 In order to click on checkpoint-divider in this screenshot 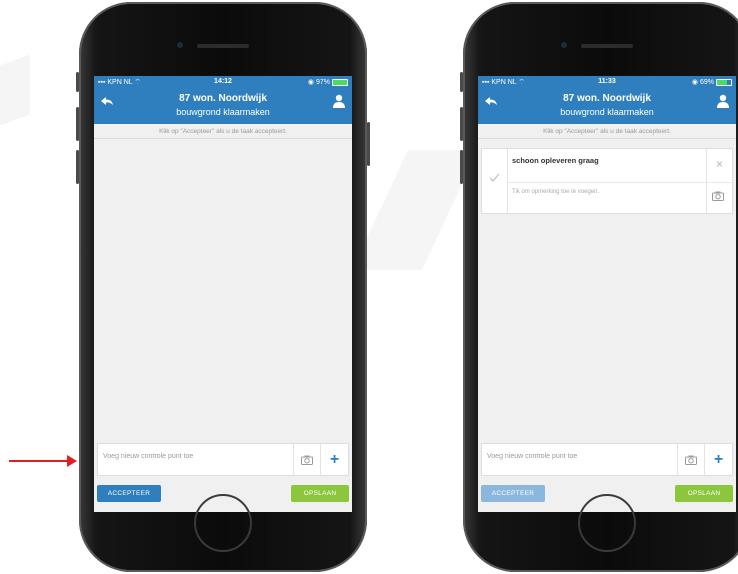, I will do `click(619, 182)`.